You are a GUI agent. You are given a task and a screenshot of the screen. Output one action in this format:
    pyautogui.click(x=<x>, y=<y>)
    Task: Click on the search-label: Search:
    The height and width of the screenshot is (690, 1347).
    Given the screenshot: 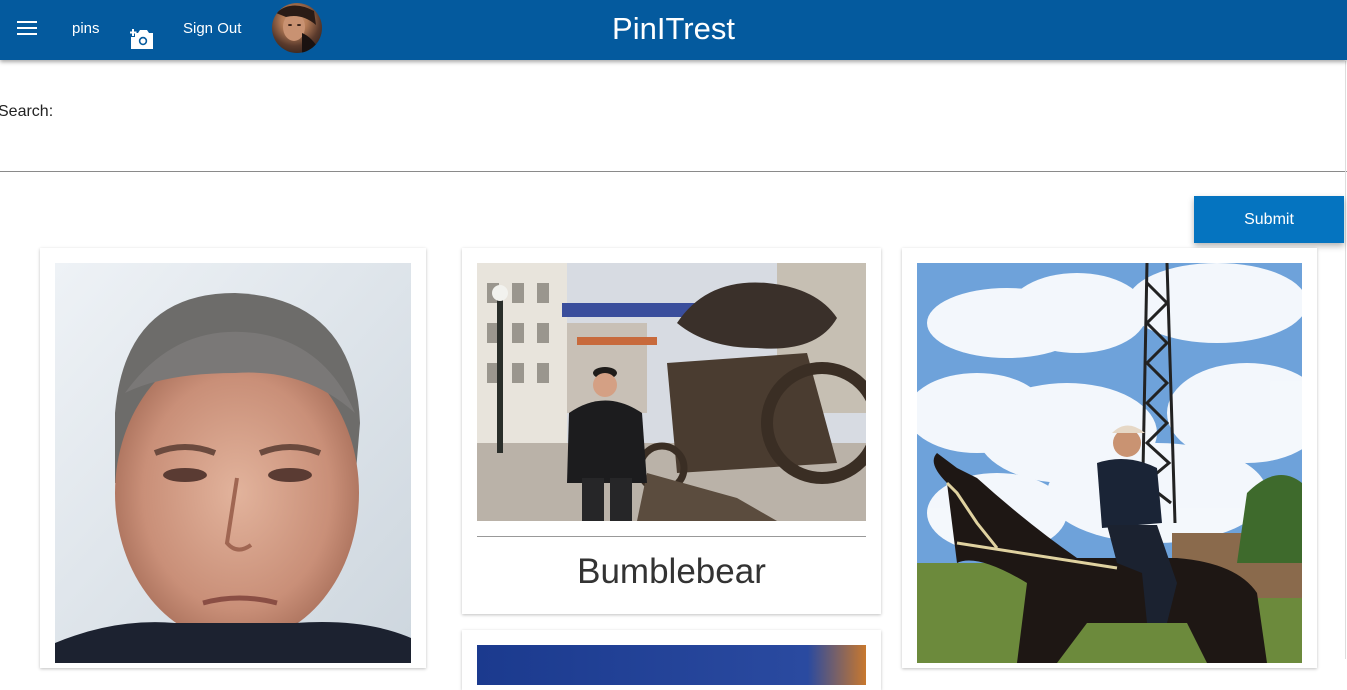 What is the action you would take?
    pyautogui.click(x=27, y=111)
    